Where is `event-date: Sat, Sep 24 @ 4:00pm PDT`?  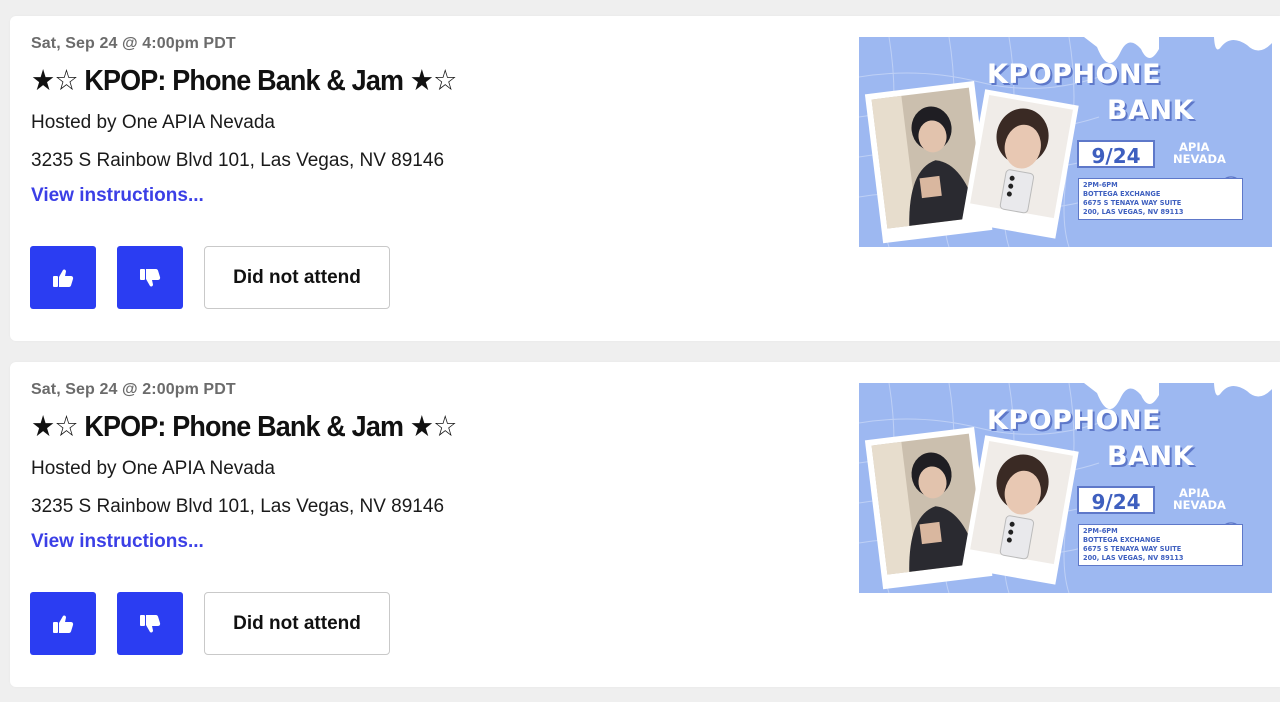
event-date: Sat, Sep 24 @ 4:00pm PDT is located at coordinates (133, 43).